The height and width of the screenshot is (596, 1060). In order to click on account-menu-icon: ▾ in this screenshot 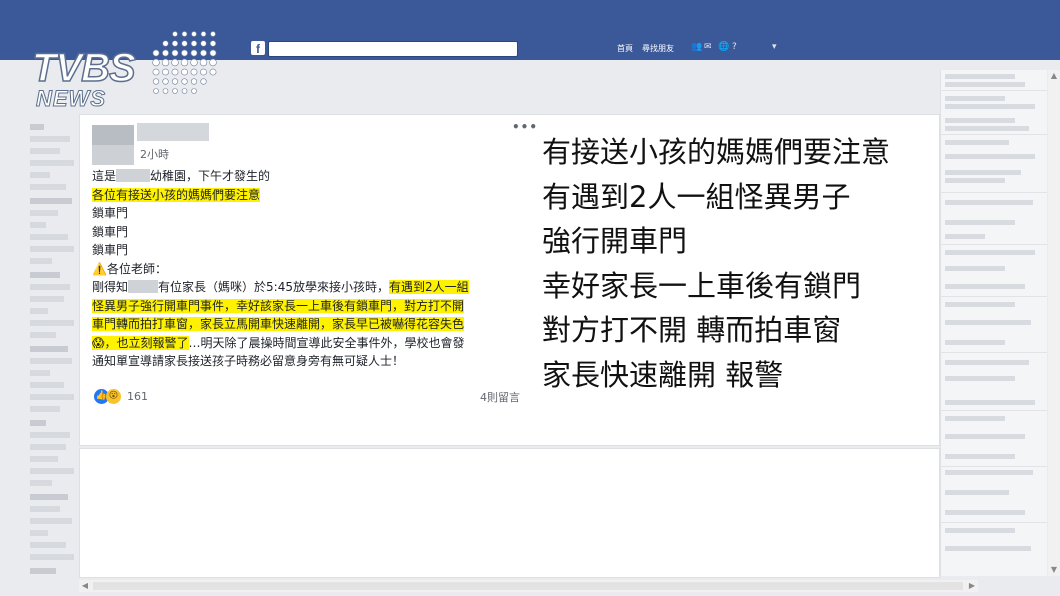, I will do `click(777, 47)`.